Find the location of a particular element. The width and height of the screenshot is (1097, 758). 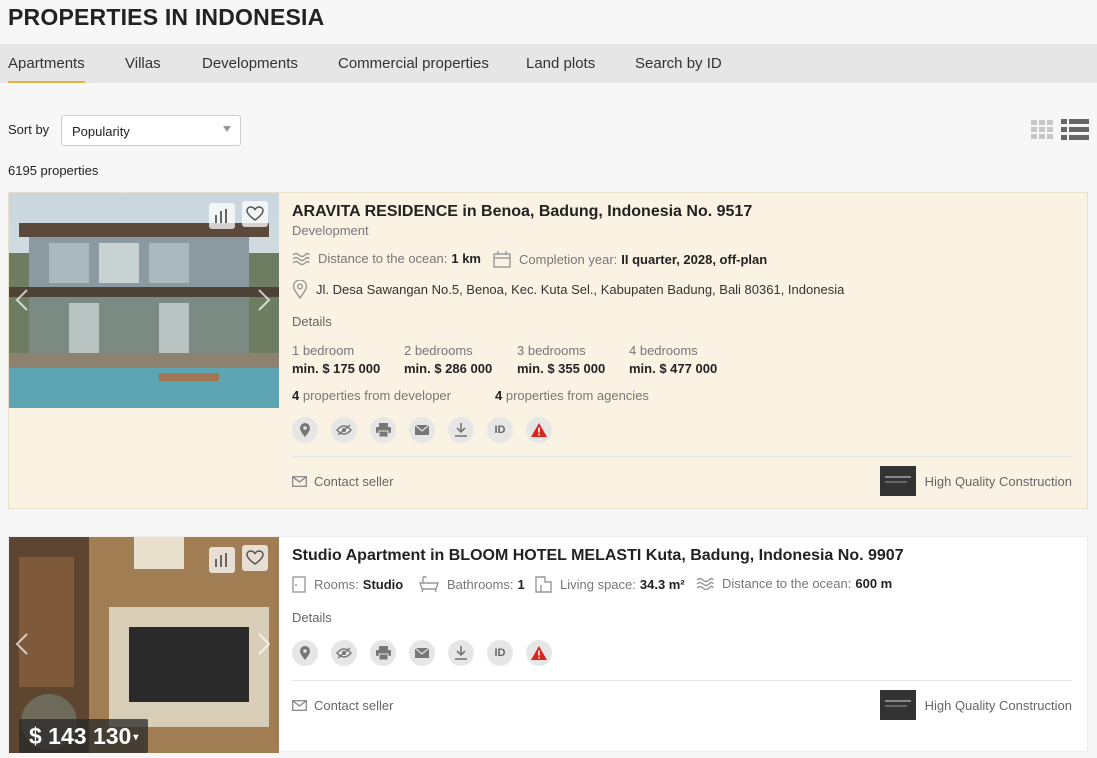

sort-label: Sort by is located at coordinates (29, 129).